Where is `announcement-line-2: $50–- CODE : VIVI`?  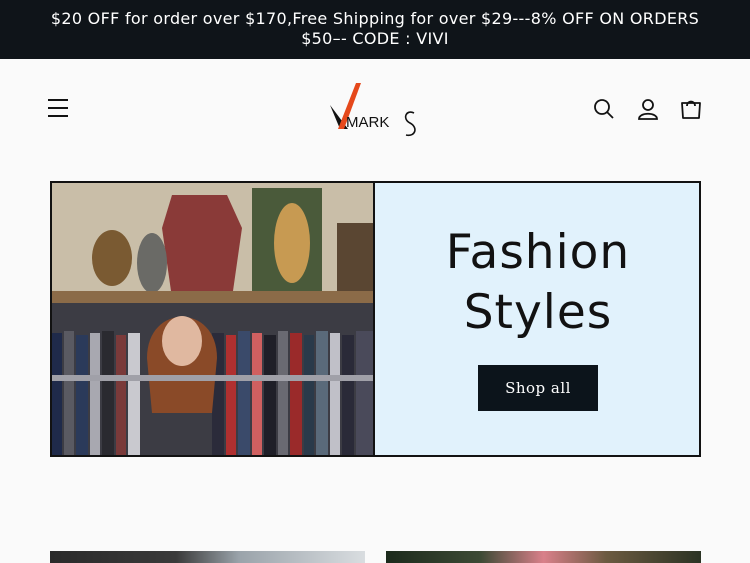
announcement-line-2: $50–- CODE : VIVI is located at coordinates (375, 38).